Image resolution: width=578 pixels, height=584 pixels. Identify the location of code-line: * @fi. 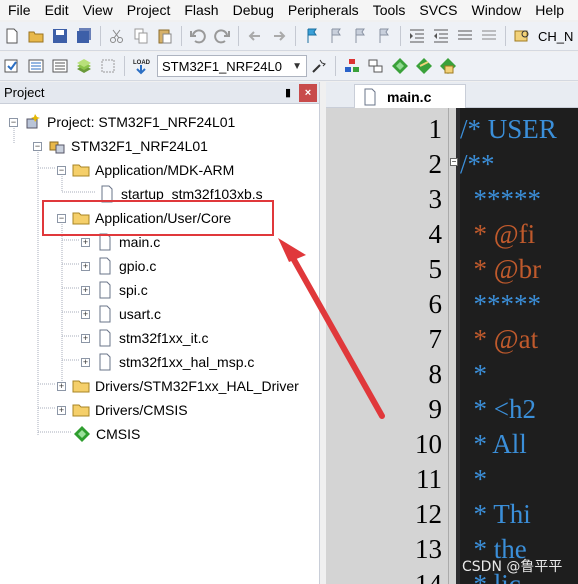
(498, 234).